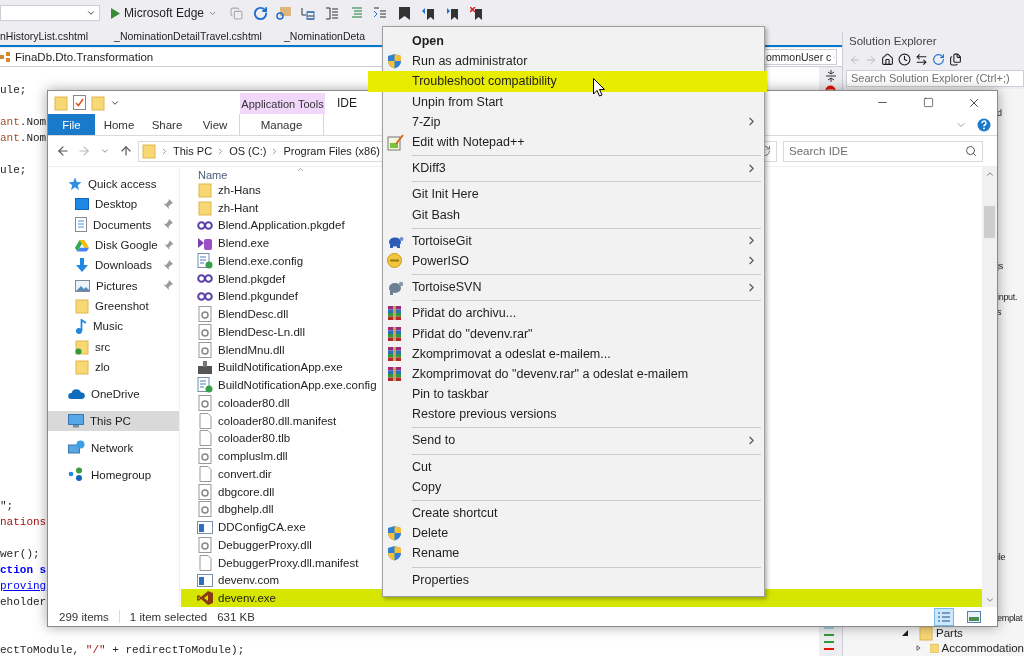 The width and height of the screenshot is (1024, 656). What do you see at coordinates (23, 570) in the screenshot?
I see `code-line: ction s` at bounding box center [23, 570].